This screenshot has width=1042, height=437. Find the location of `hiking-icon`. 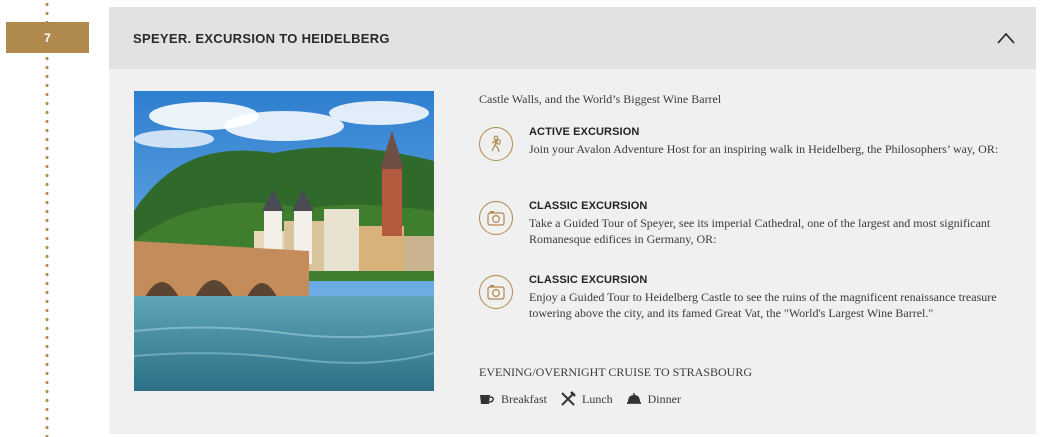

hiking-icon is located at coordinates (496, 144).